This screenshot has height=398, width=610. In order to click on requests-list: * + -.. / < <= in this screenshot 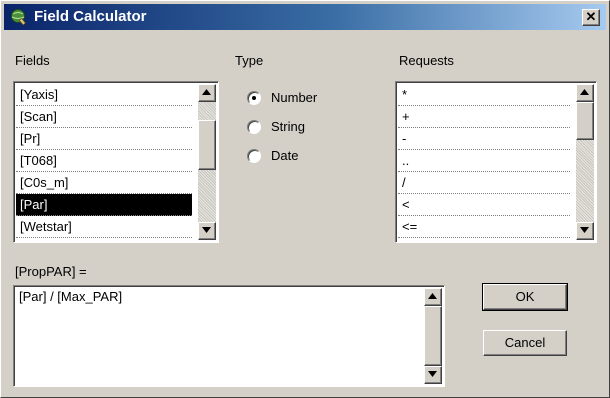, I will do `click(496, 162)`.